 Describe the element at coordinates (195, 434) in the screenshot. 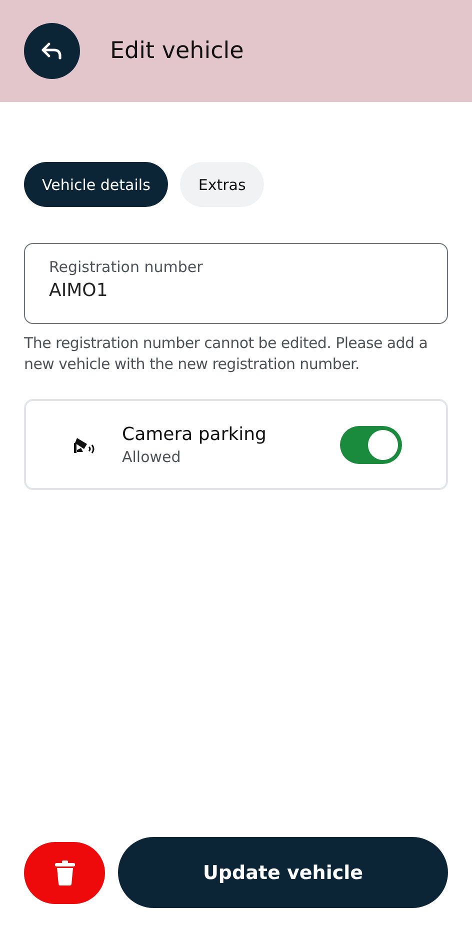

I see `setting-title: Camera parking` at that location.